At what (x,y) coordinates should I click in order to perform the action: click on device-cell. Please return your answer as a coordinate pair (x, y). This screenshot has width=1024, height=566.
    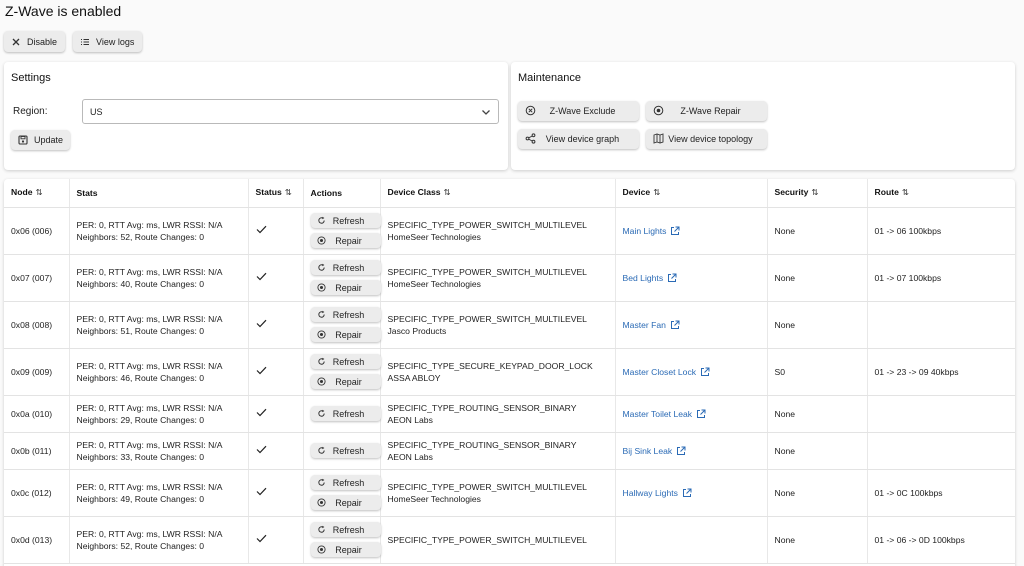
    Looking at the image, I should click on (691, 540).